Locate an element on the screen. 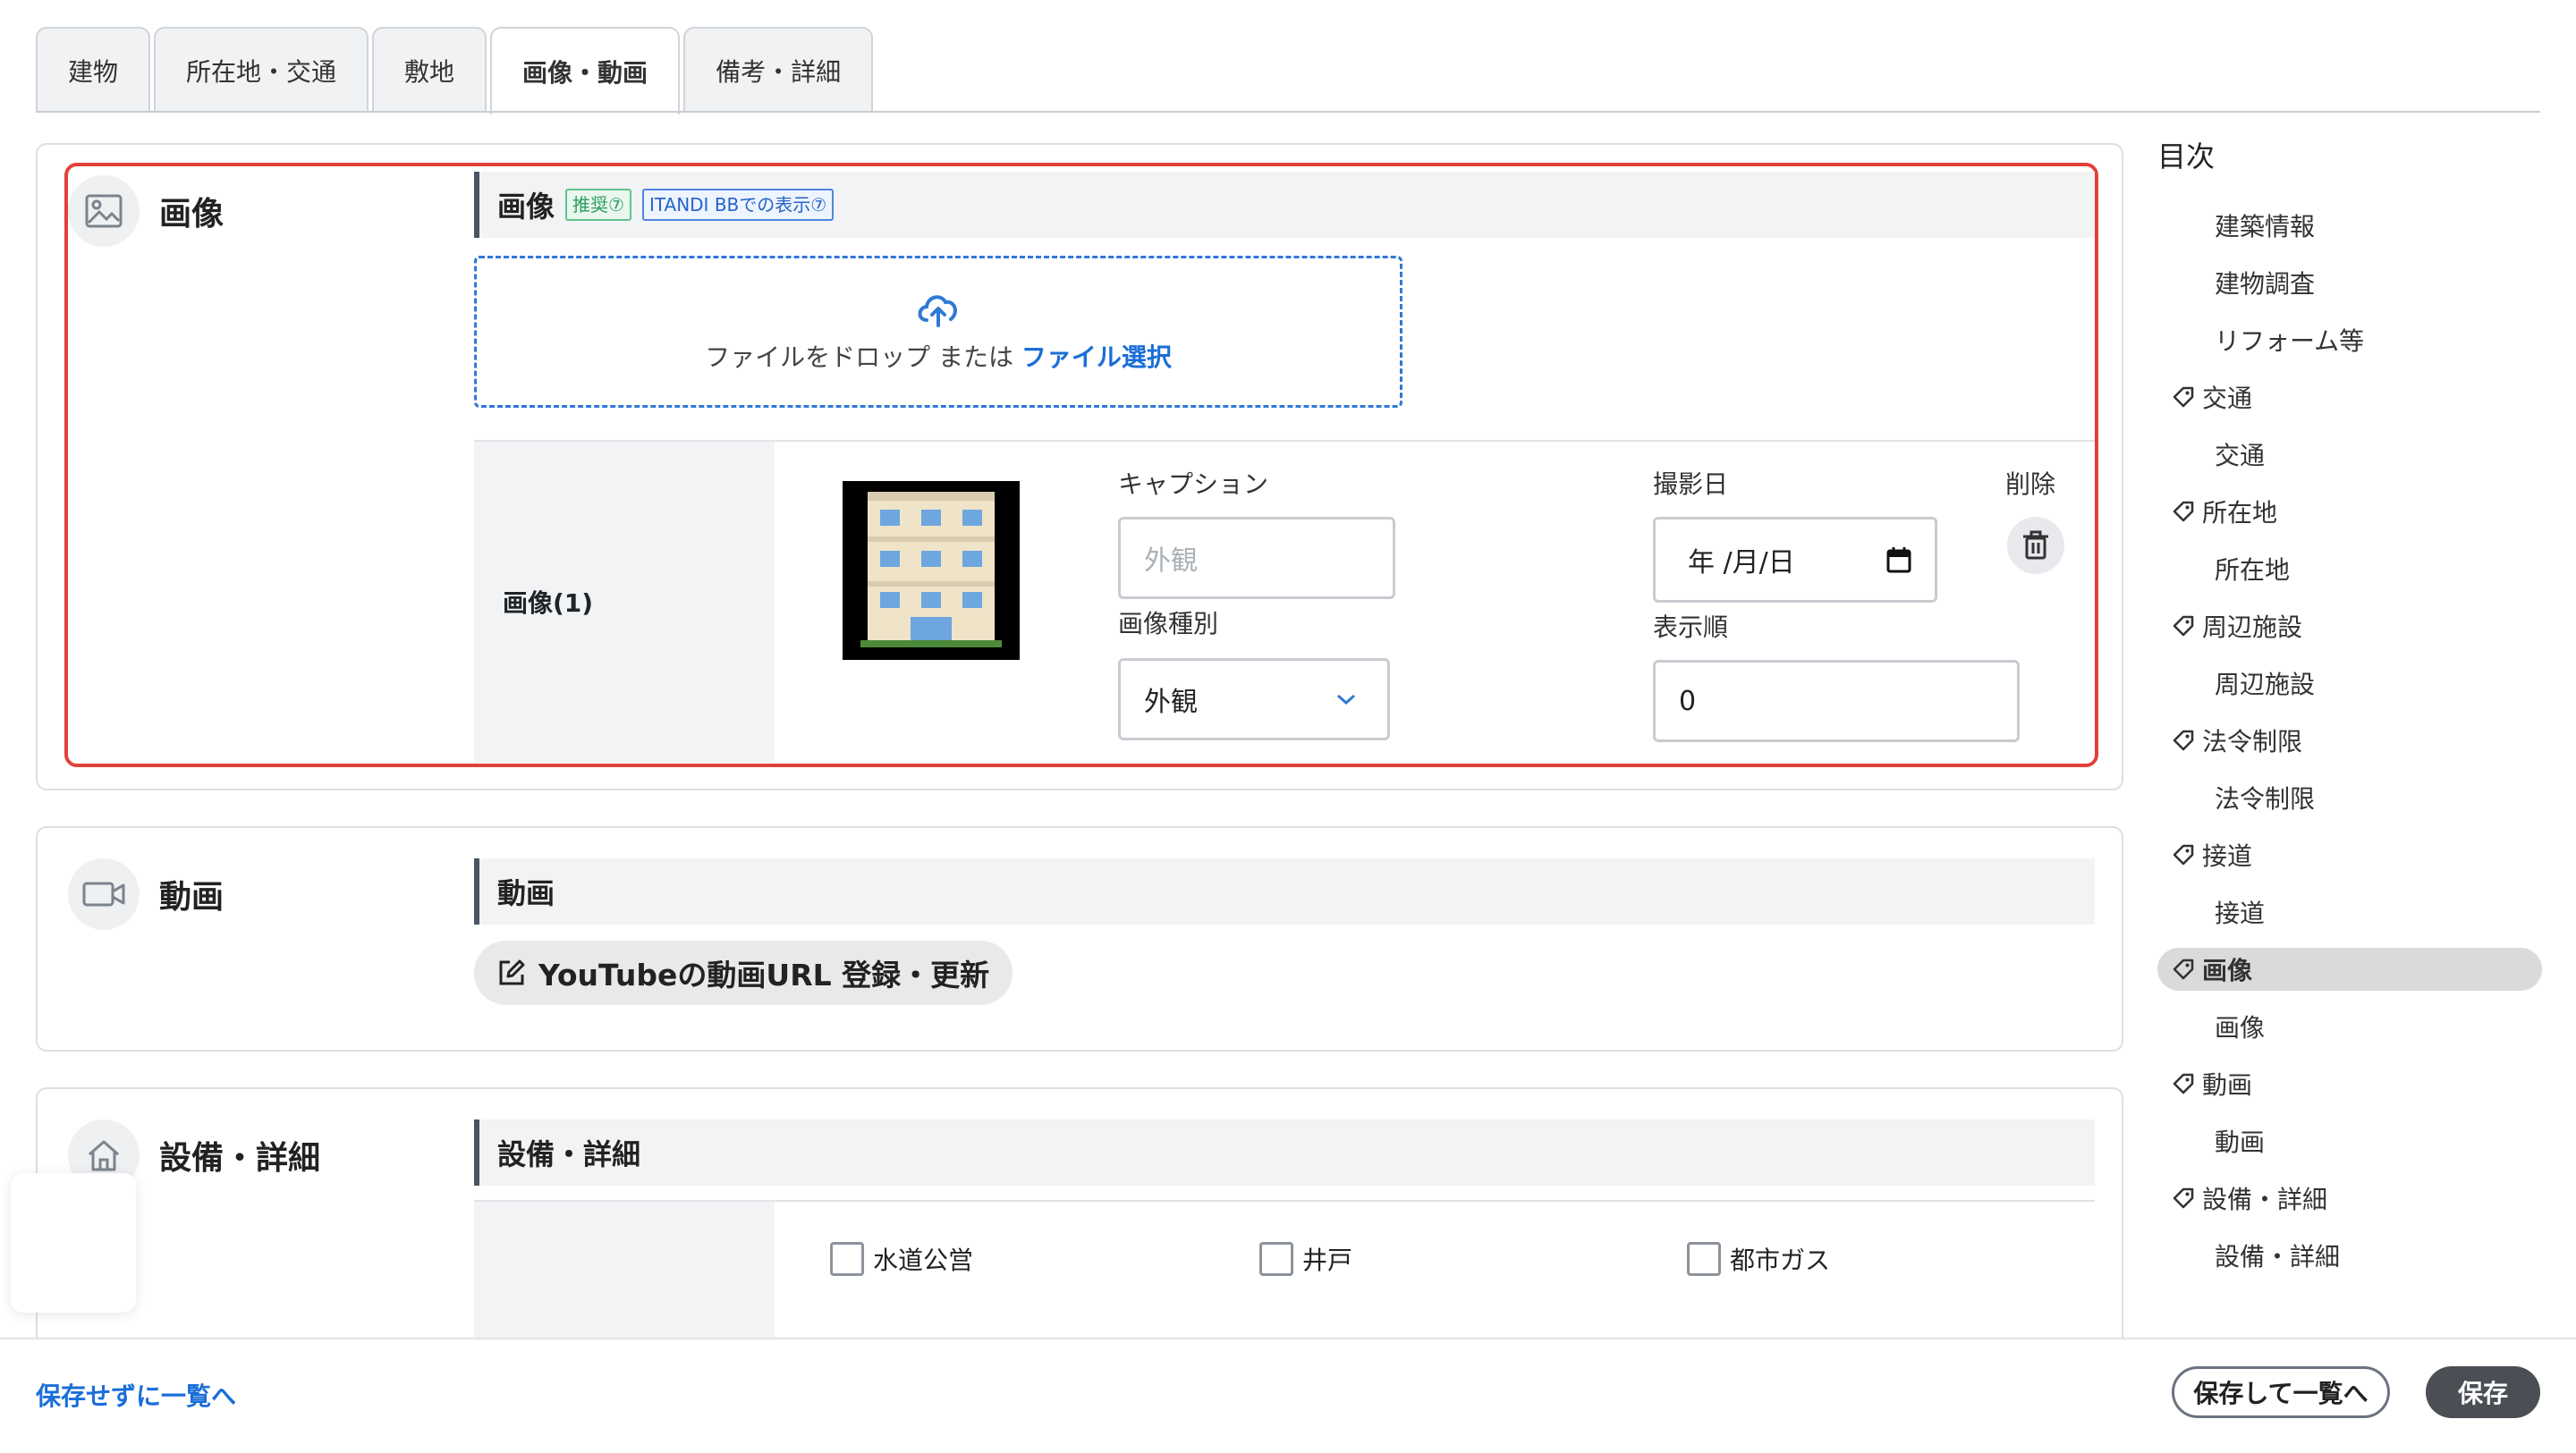 Image resolution: width=2576 pixels, height=1453 pixels. checkbox-label: 都市ガス is located at coordinates (1780, 1260).